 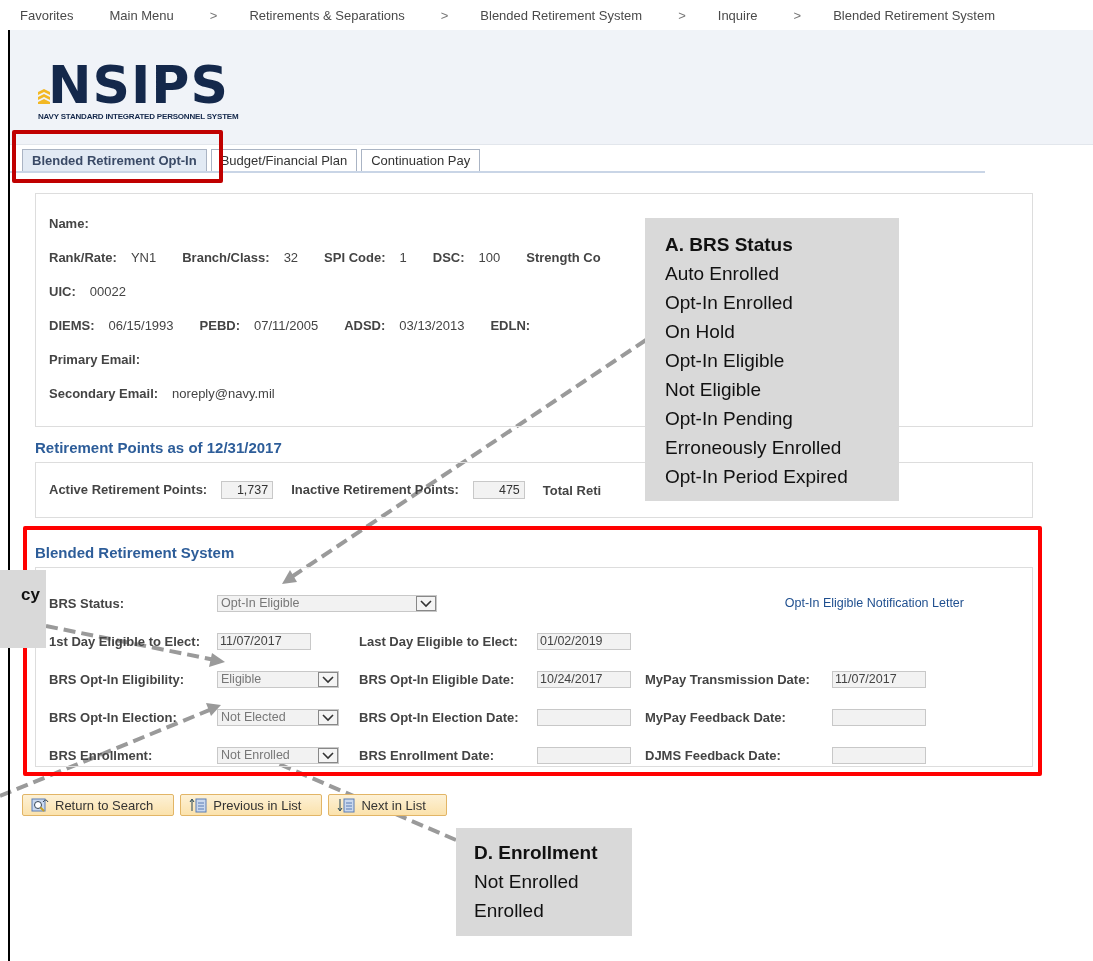 What do you see at coordinates (448, 257) in the screenshot?
I see `field-label: DSC:` at bounding box center [448, 257].